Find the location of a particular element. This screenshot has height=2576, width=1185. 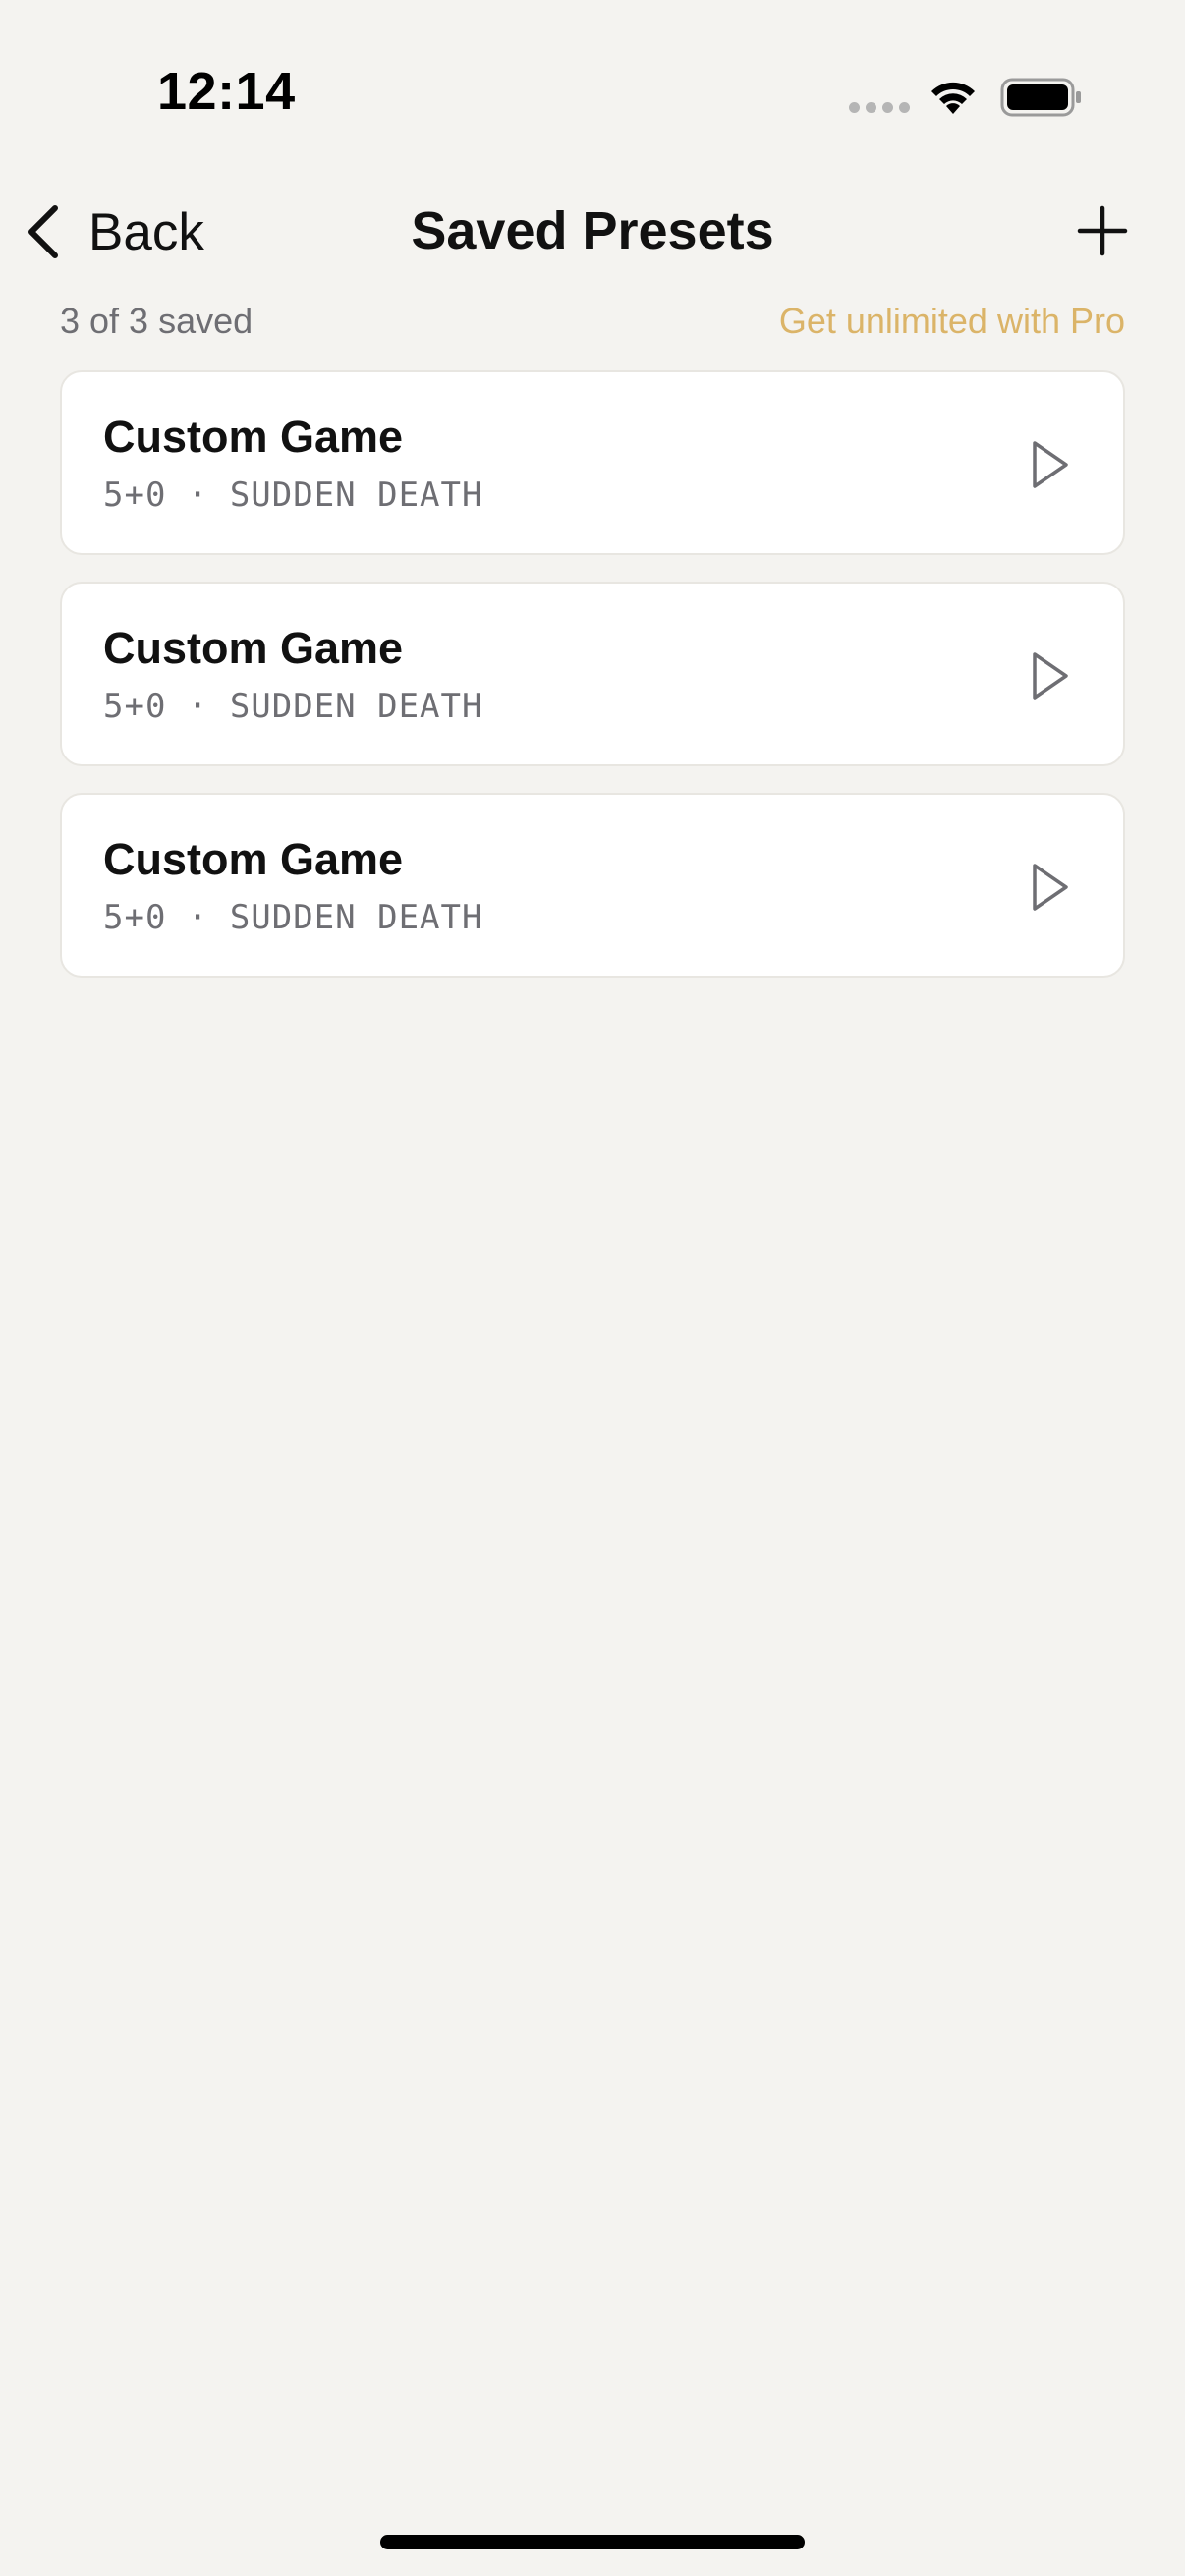

add-preset-button is located at coordinates (1103, 230).